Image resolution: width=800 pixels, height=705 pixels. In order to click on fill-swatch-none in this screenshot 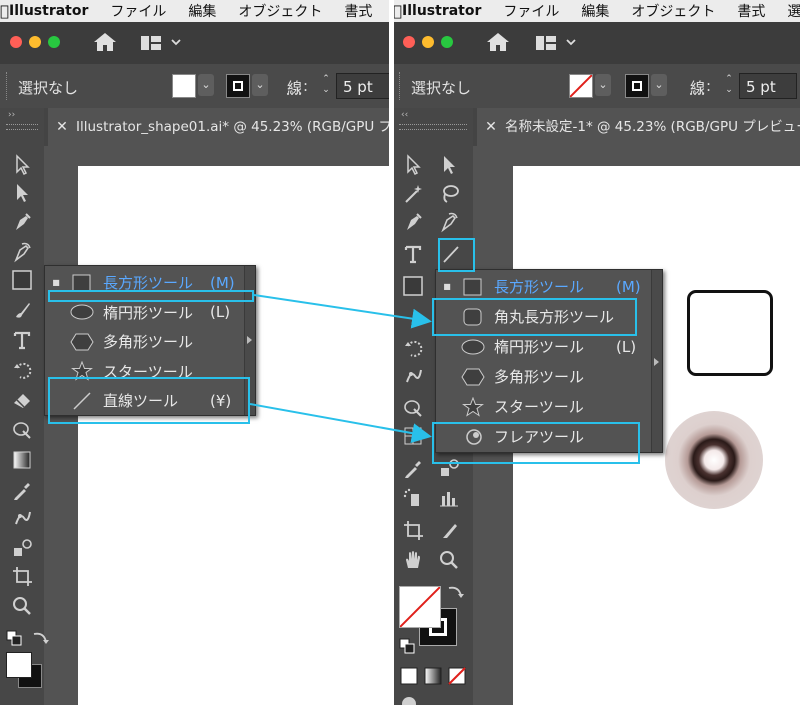, I will do `click(581, 86)`.